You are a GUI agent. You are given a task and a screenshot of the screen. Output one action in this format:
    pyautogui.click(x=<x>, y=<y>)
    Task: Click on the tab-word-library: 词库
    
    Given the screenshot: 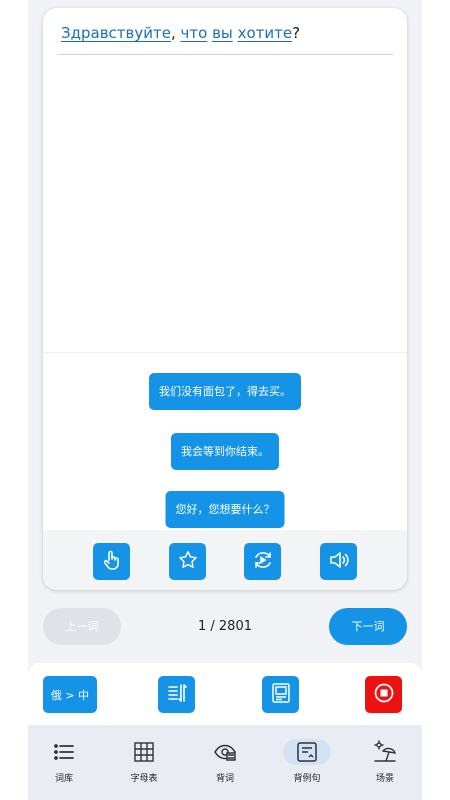 What is the action you would take?
    pyautogui.click(x=64, y=763)
    